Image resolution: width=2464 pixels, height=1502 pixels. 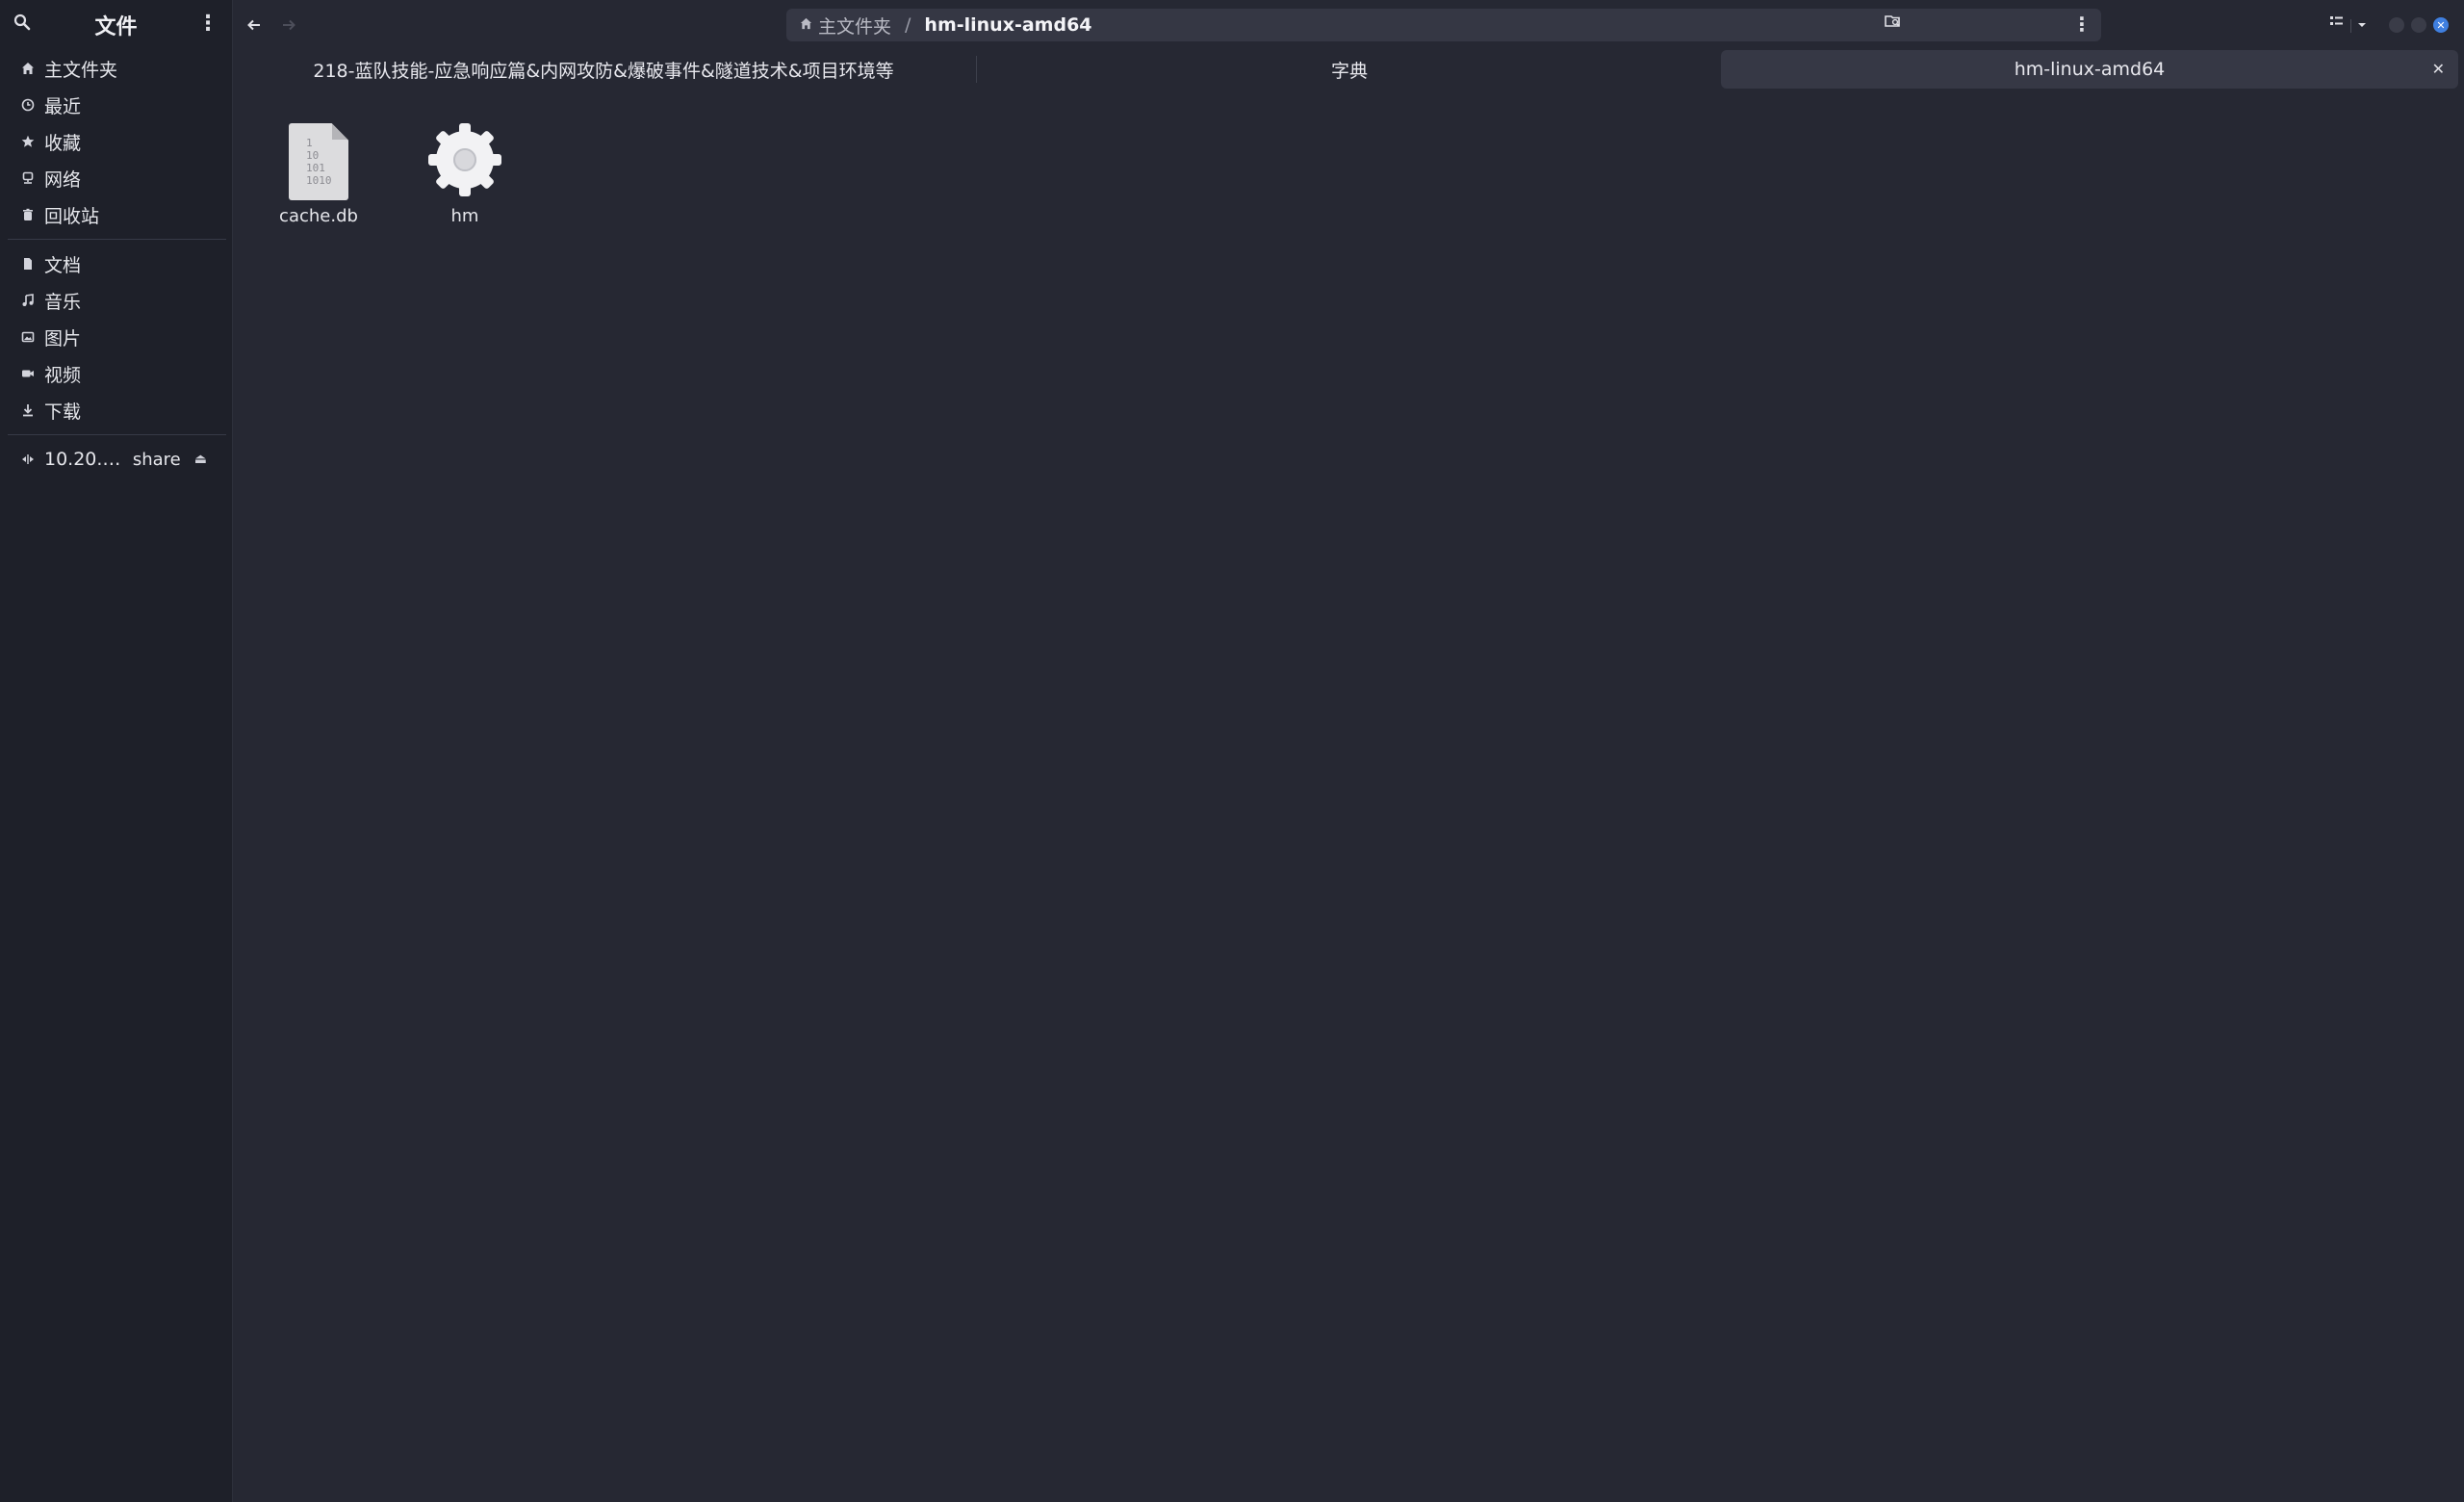 I want to click on location-menu-icon: ⋮, so click(x=2082, y=24).